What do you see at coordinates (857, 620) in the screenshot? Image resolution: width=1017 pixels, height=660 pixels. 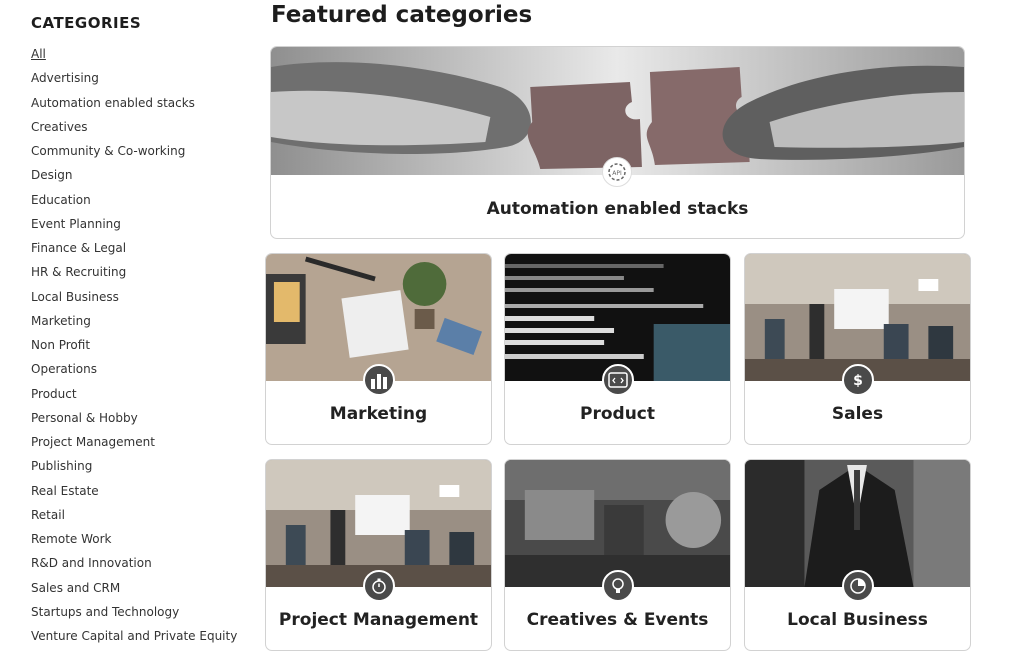 I see `card-label: Local Business` at bounding box center [857, 620].